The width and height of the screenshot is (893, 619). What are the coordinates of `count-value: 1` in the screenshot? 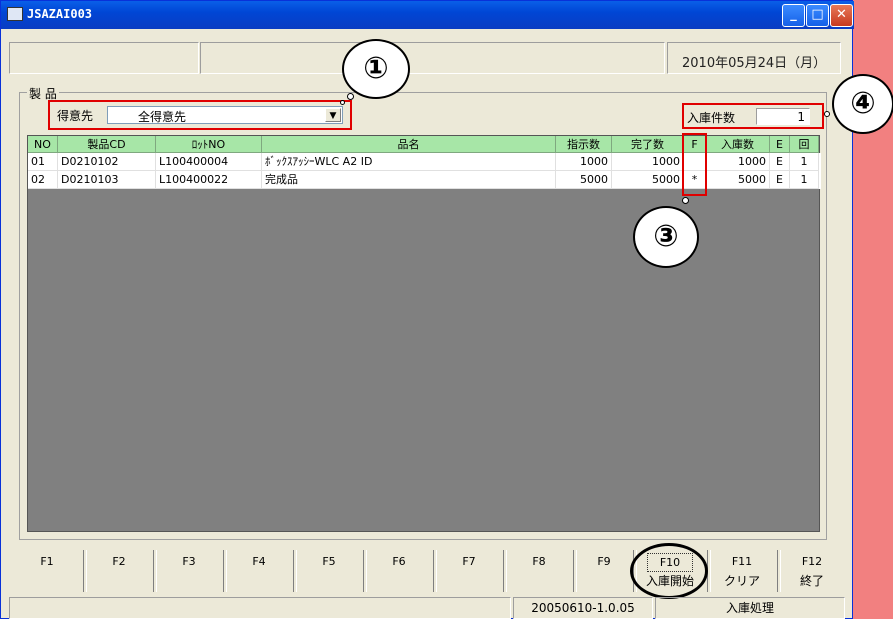 It's located at (801, 117).